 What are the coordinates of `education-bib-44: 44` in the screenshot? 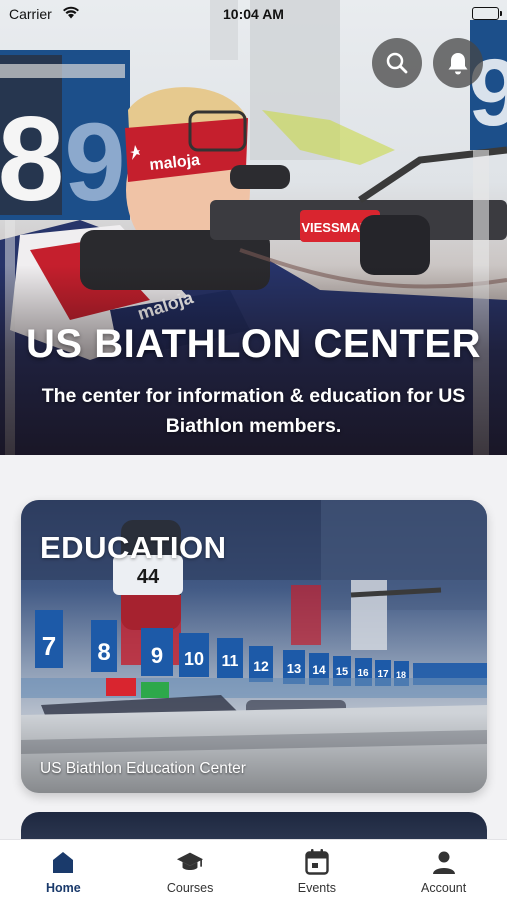 It's located at (148, 577).